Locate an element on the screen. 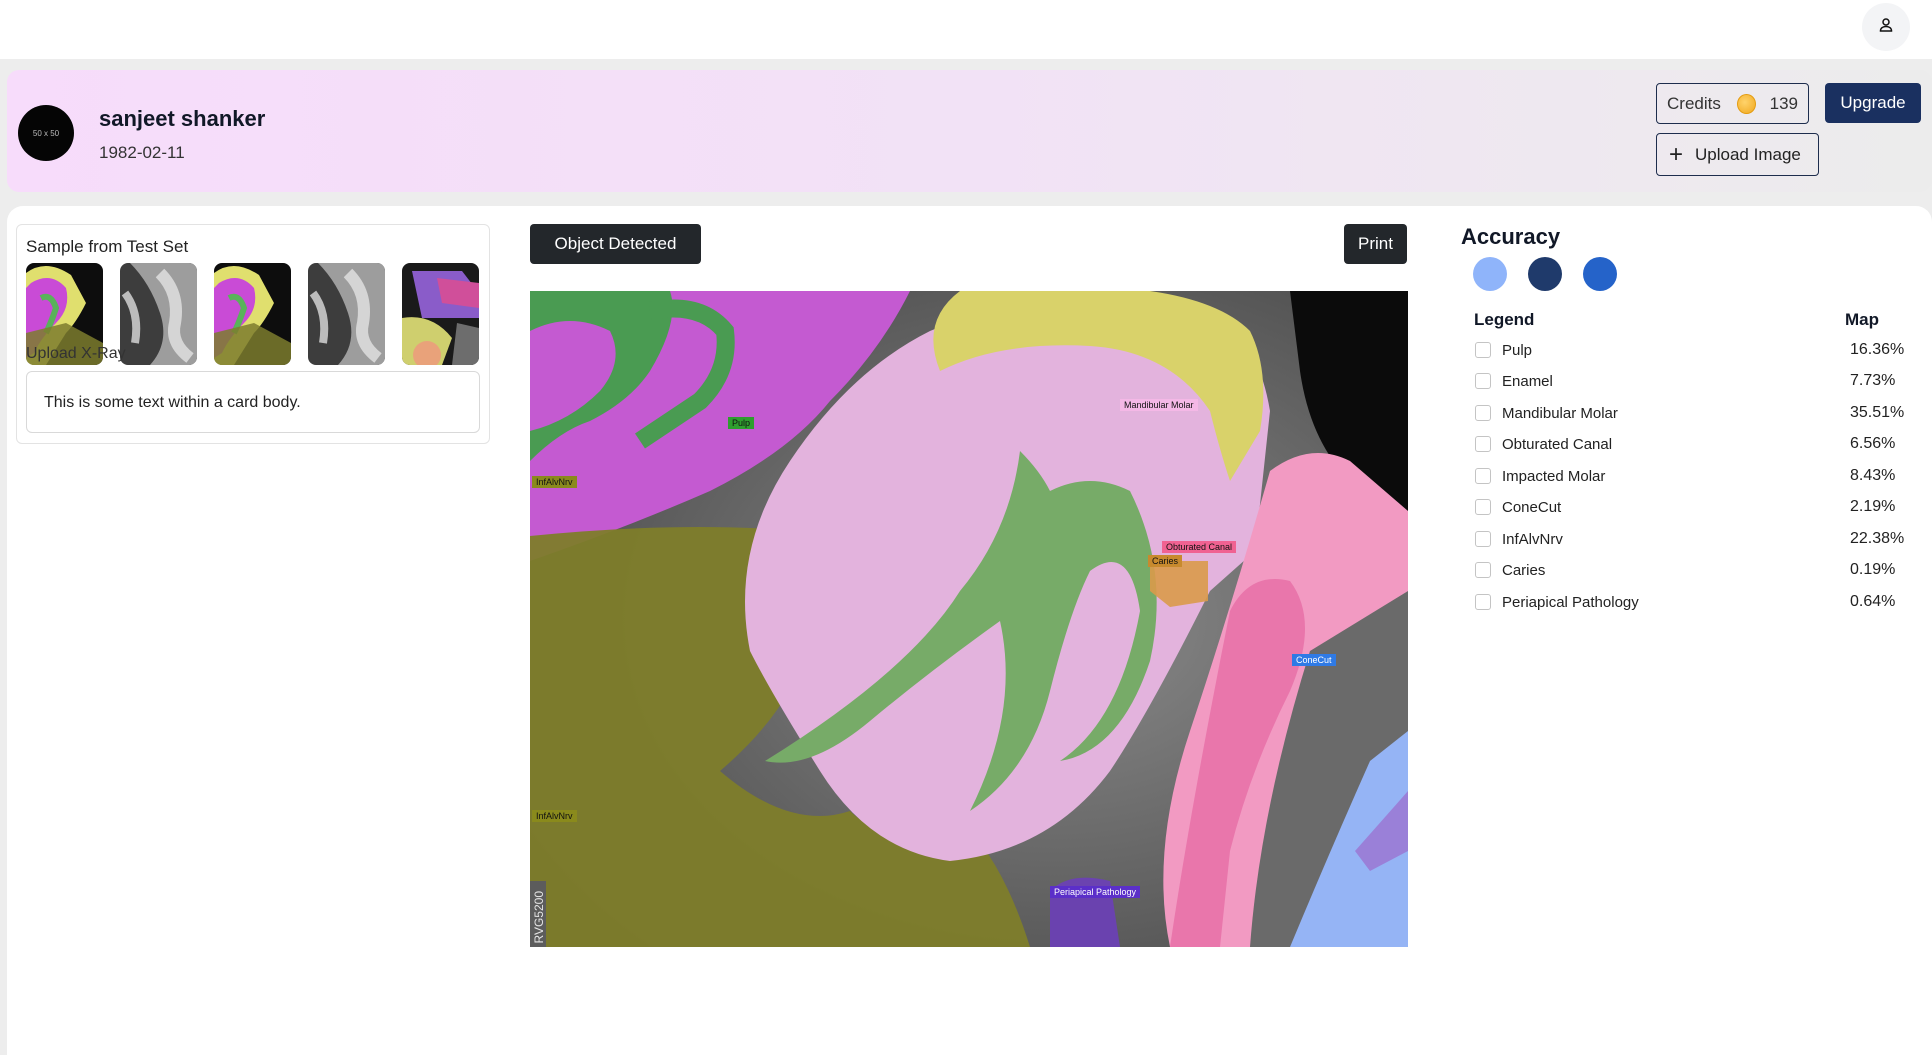 The height and width of the screenshot is (1055, 1932). legend-value: 16.36% is located at coordinates (1877, 349).